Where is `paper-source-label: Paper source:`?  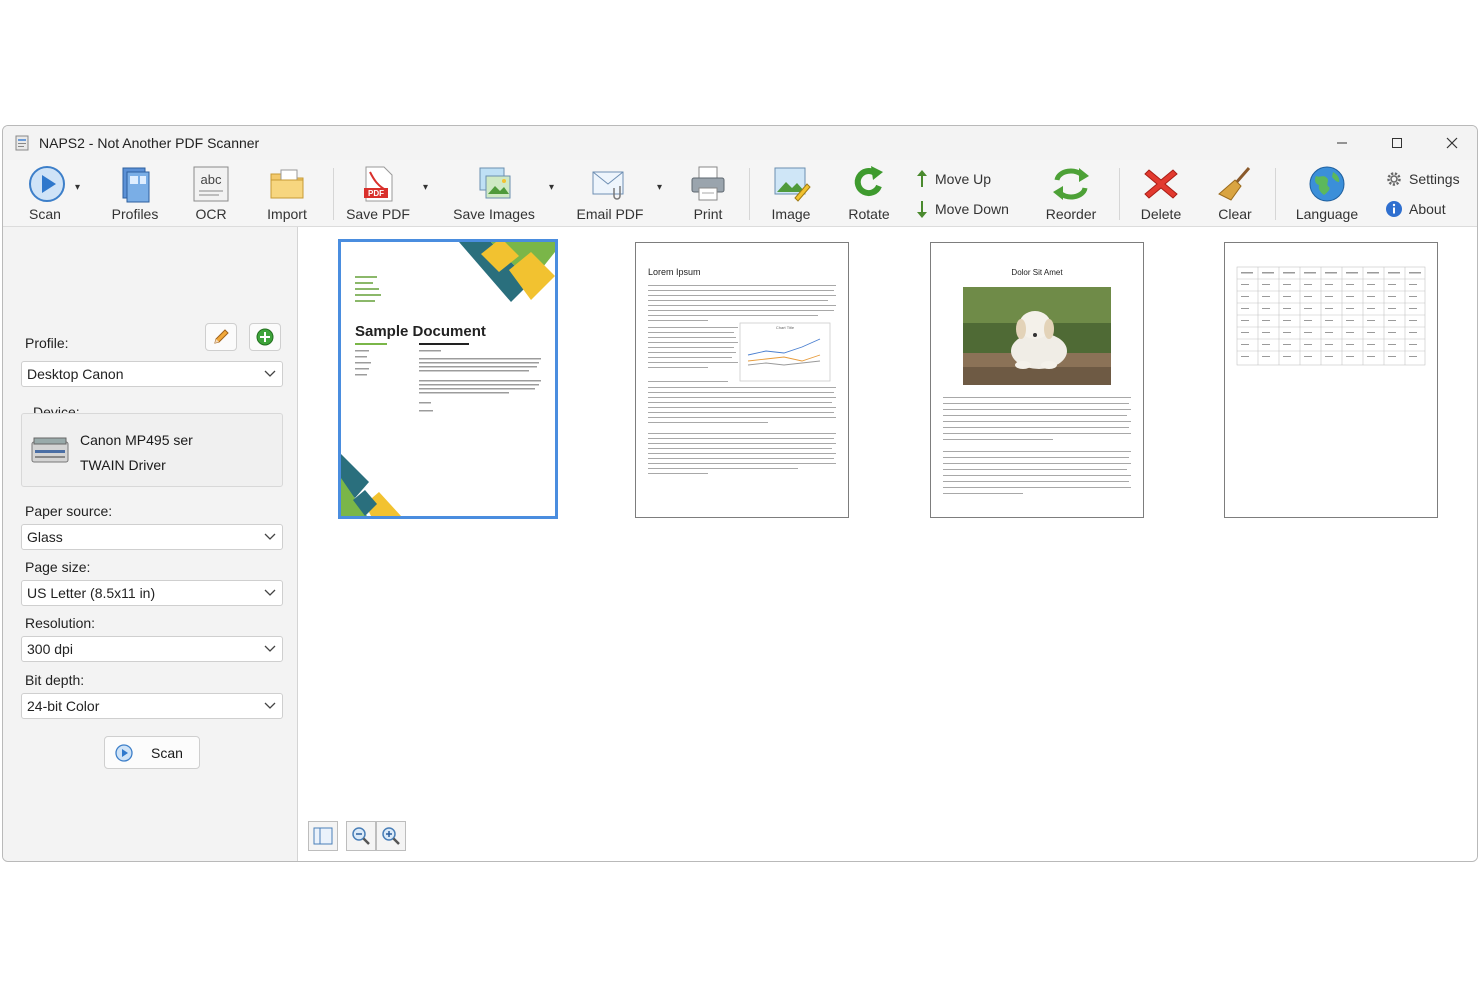 paper-source-label: Paper source: is located at coordinates (69, 511).